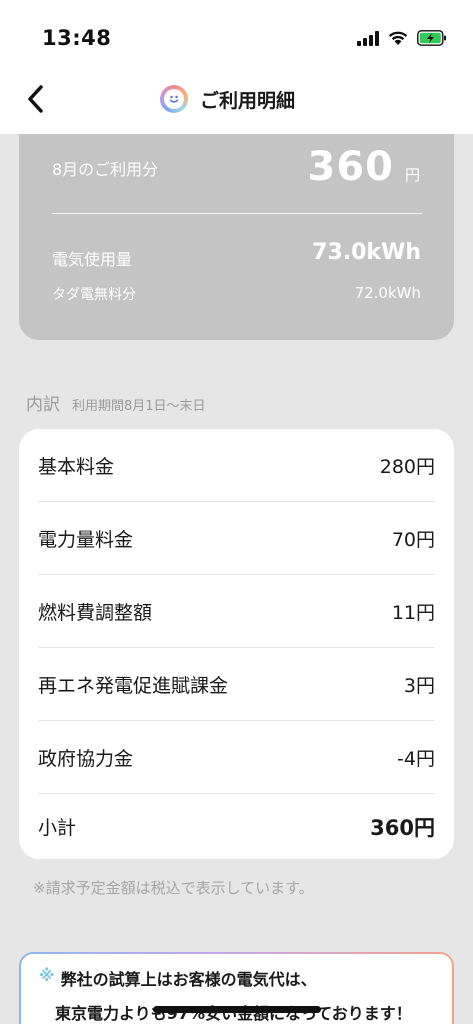 This screenshot has height=1024, width=473. What do you see at coordinates (413, 539) in the screenshot?
I see `row-value: 70円` at bounding box center [413, 539].